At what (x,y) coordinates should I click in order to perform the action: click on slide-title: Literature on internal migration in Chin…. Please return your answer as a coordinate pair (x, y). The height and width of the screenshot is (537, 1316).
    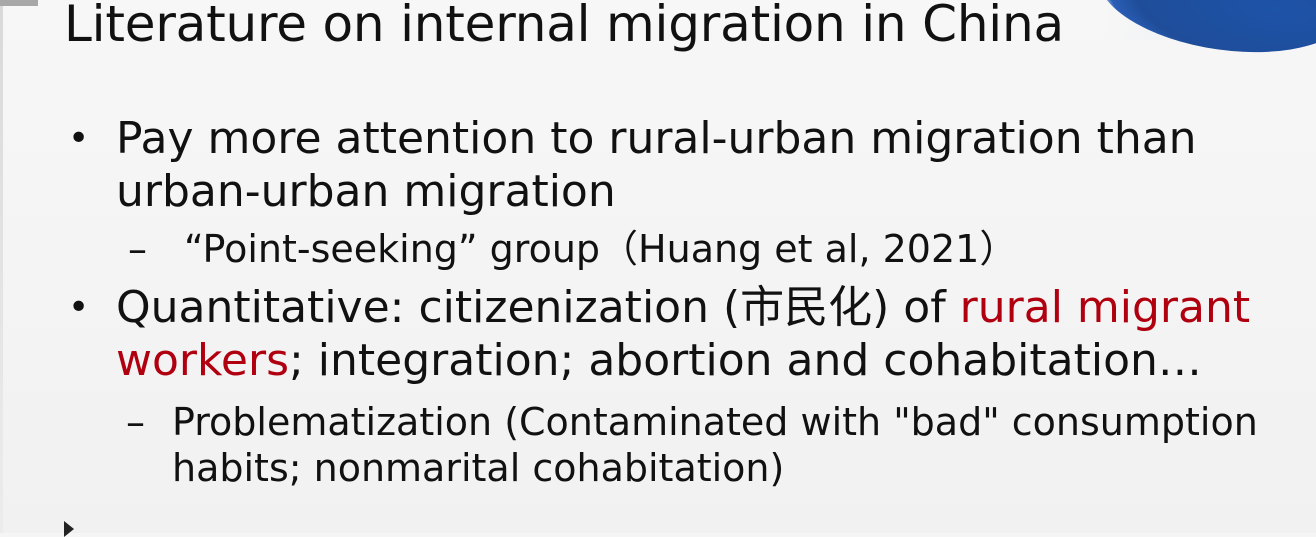
    Looking at the image, I should click on (564, 26).